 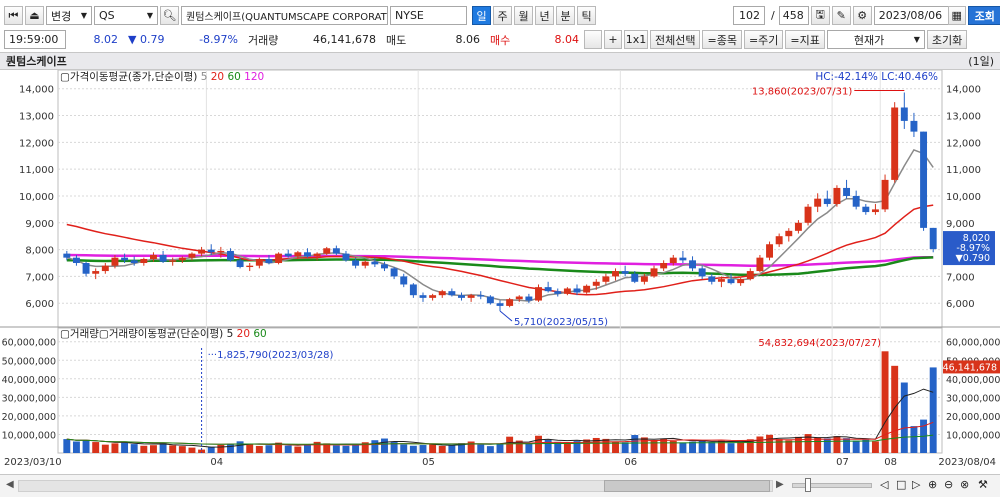 I want to click on ma-period-20: 20, so click(x=219, y=77).